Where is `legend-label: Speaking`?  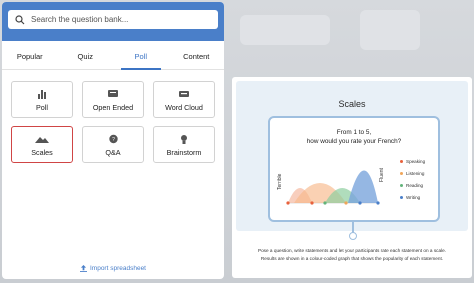 legend-label: Speaking is located at coordinates (416, 161).